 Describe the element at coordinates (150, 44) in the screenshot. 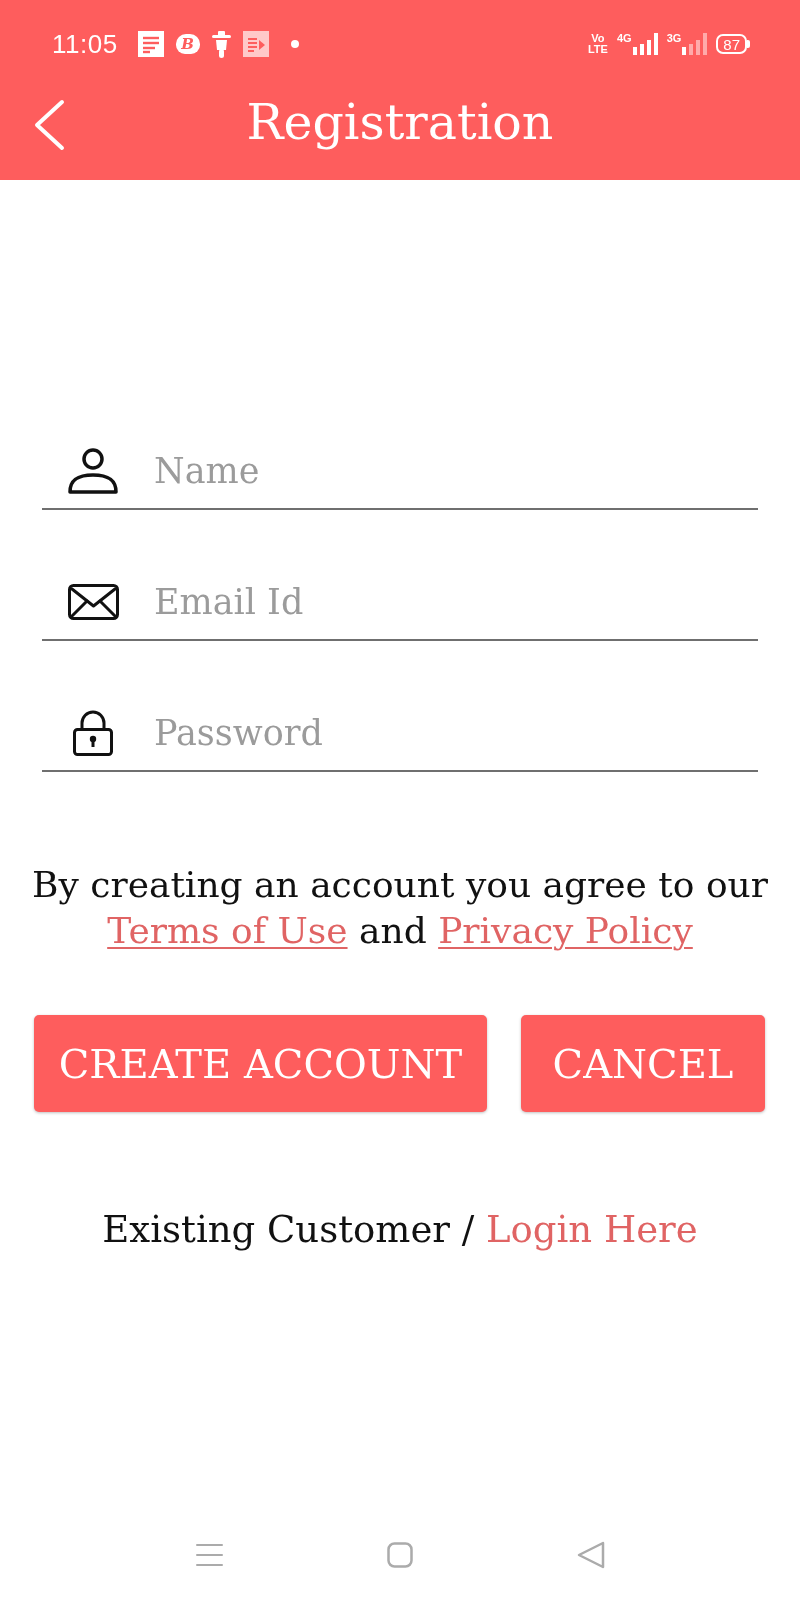

I see `document-icon` at that location.